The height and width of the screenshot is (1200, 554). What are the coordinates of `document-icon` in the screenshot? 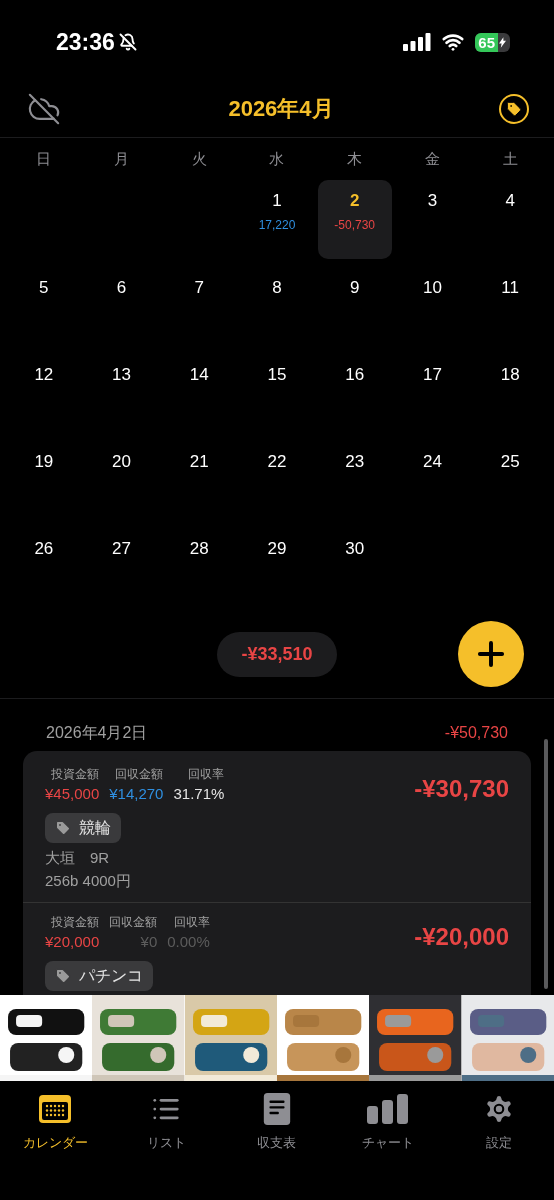 It's located at (277, 1109).